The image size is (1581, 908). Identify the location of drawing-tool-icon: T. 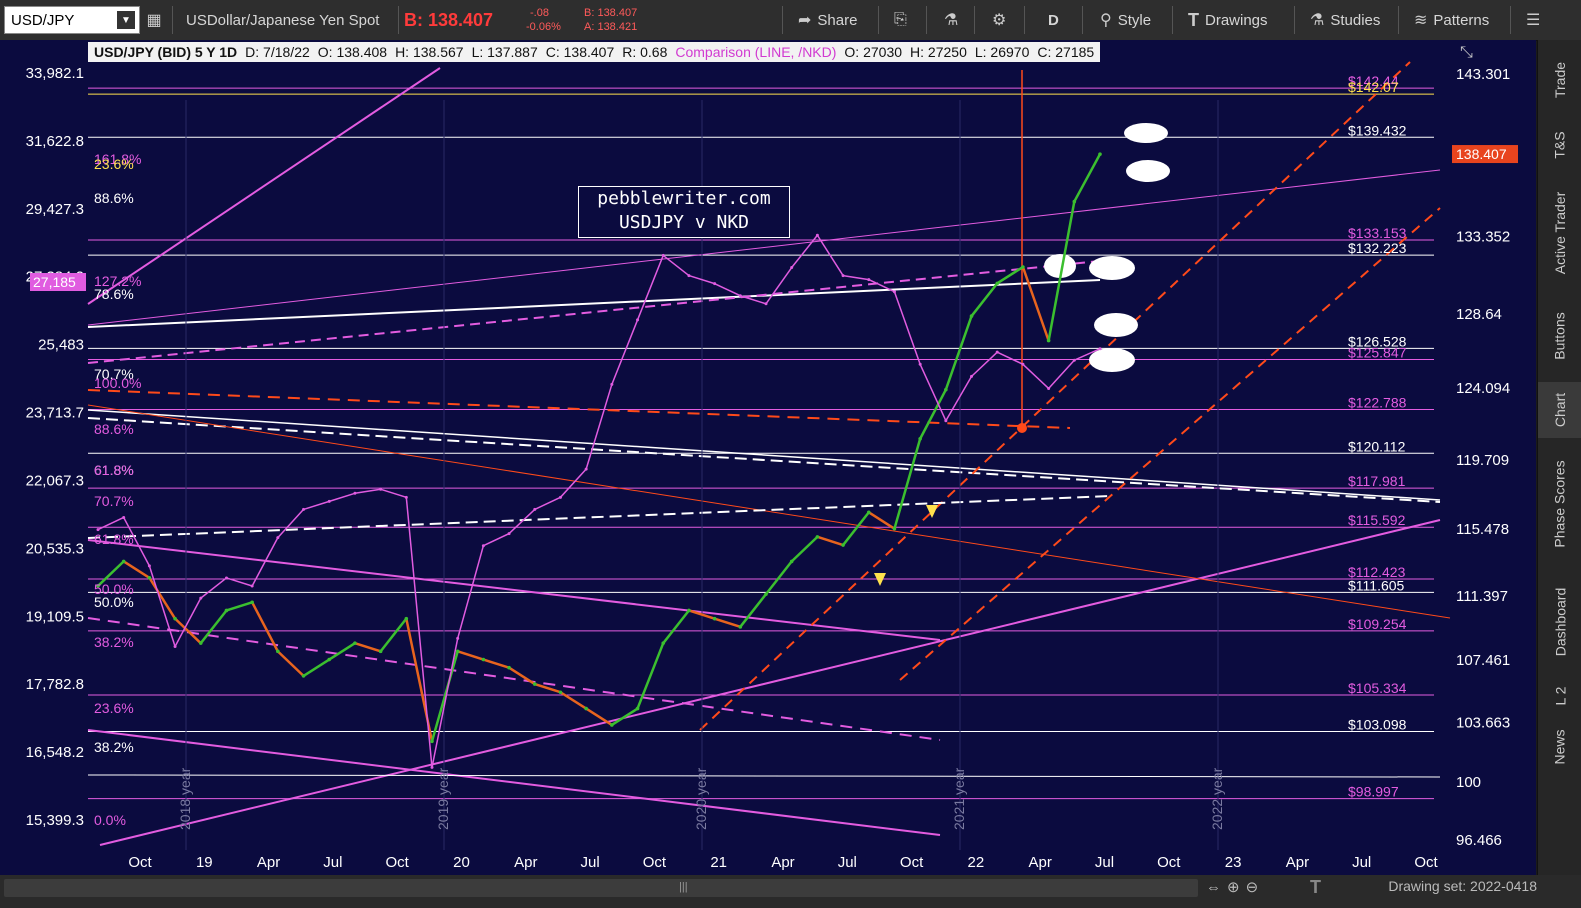
(1315, 887).